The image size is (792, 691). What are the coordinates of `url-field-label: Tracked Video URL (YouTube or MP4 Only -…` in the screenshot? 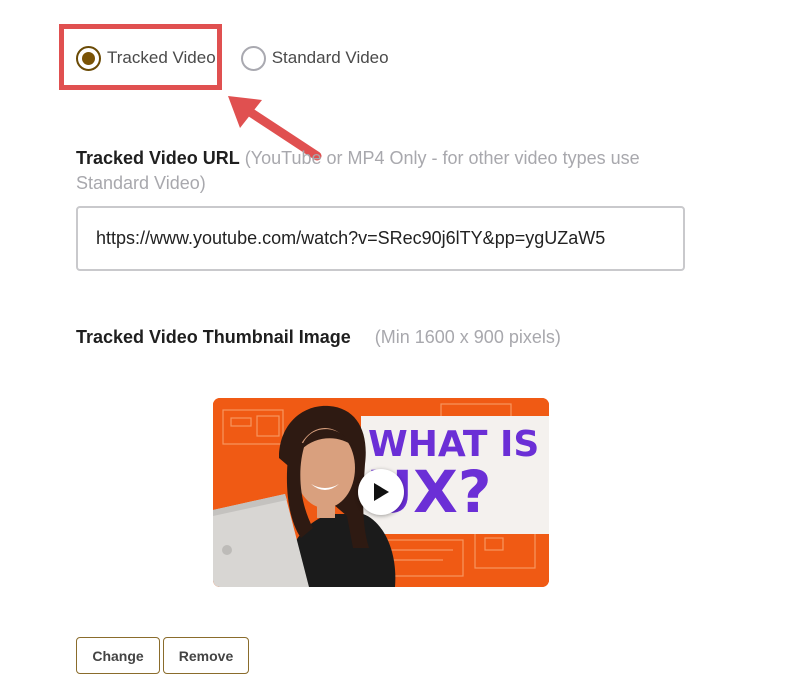 It's located at (376, 171).